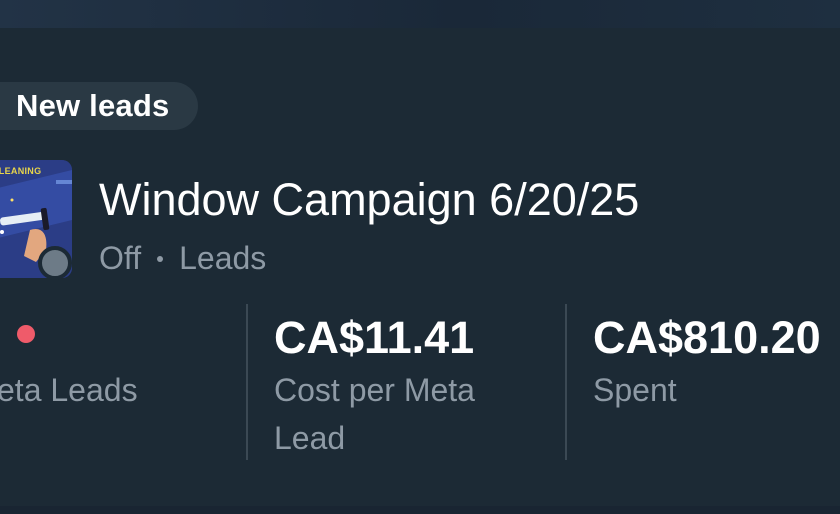 The image size is (840, 514). I want to click on campaign-subtitle: Off Leads, so click(182, 258).